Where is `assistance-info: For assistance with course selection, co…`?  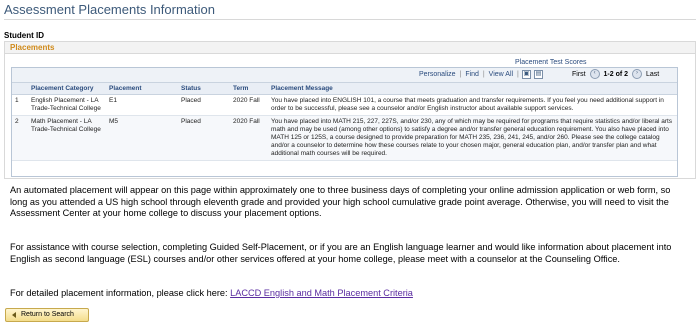 assistance-info: For assistance with course selection, co… is located at coordinates (341, 253).